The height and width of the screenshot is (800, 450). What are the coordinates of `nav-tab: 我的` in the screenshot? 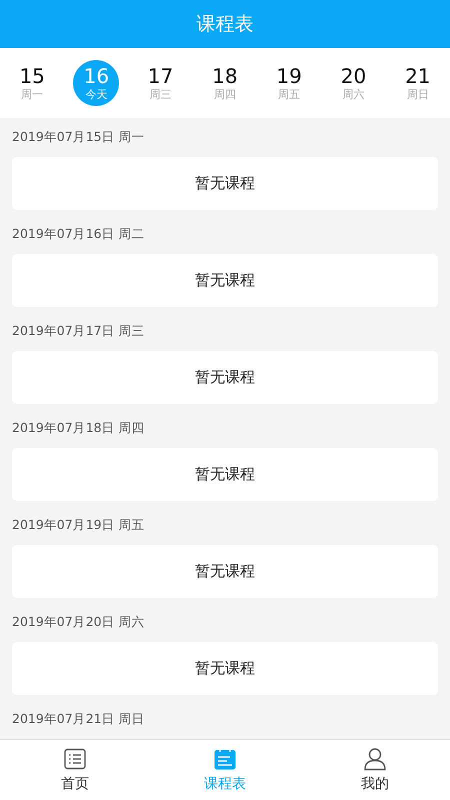 It's located at (375, 770).